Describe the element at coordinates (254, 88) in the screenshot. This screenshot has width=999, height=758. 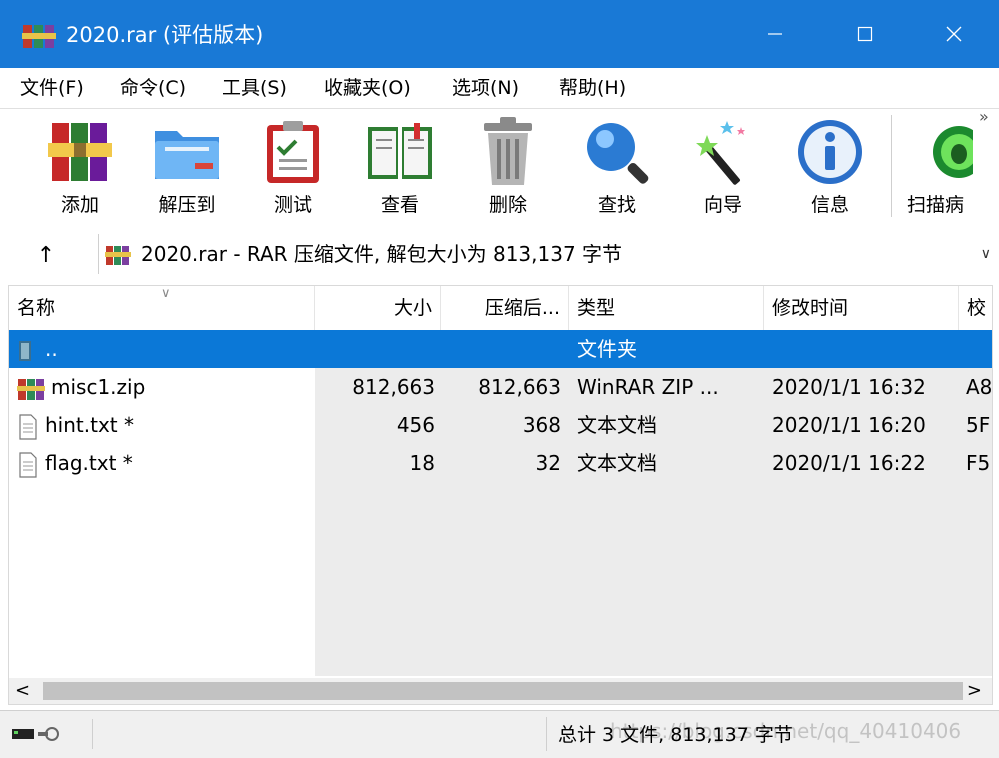
I see `menu-tools: 工具(S)` at that location.